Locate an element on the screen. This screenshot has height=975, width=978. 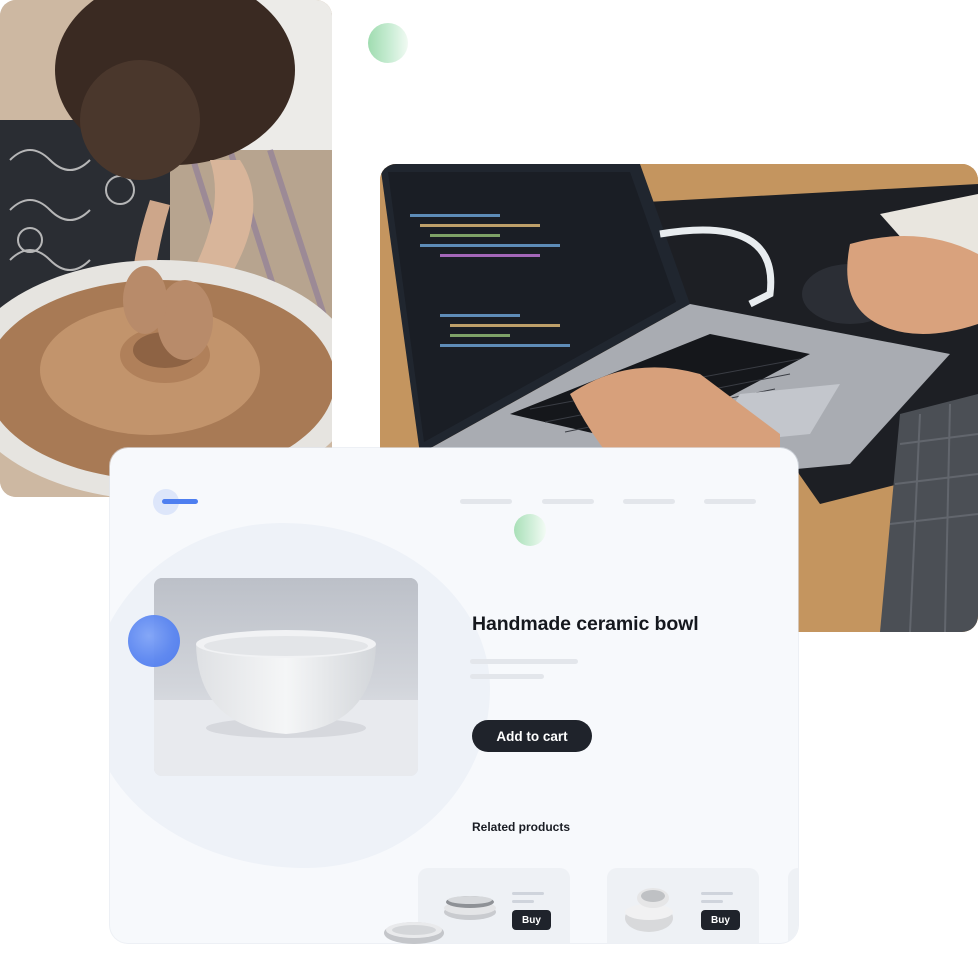
decorative-green-bubble is located at coordinates (388, 43).